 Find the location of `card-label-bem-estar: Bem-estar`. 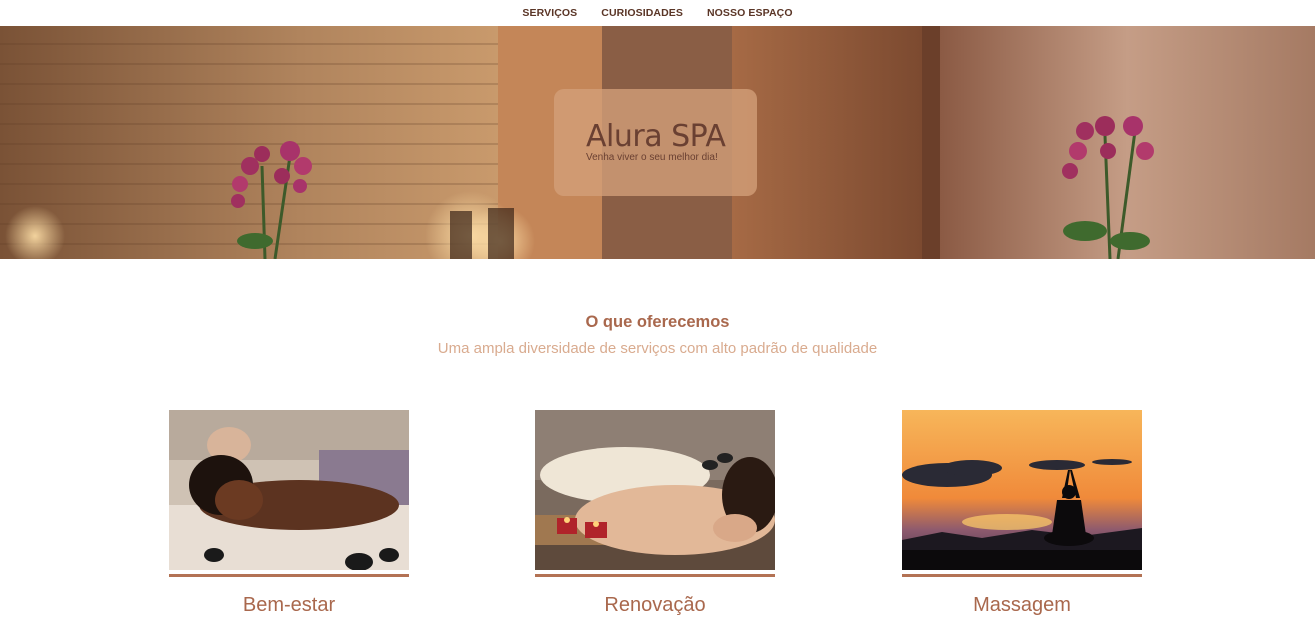

card-label-bem-estar: Bem-estar is located at coordinates (289, 605).